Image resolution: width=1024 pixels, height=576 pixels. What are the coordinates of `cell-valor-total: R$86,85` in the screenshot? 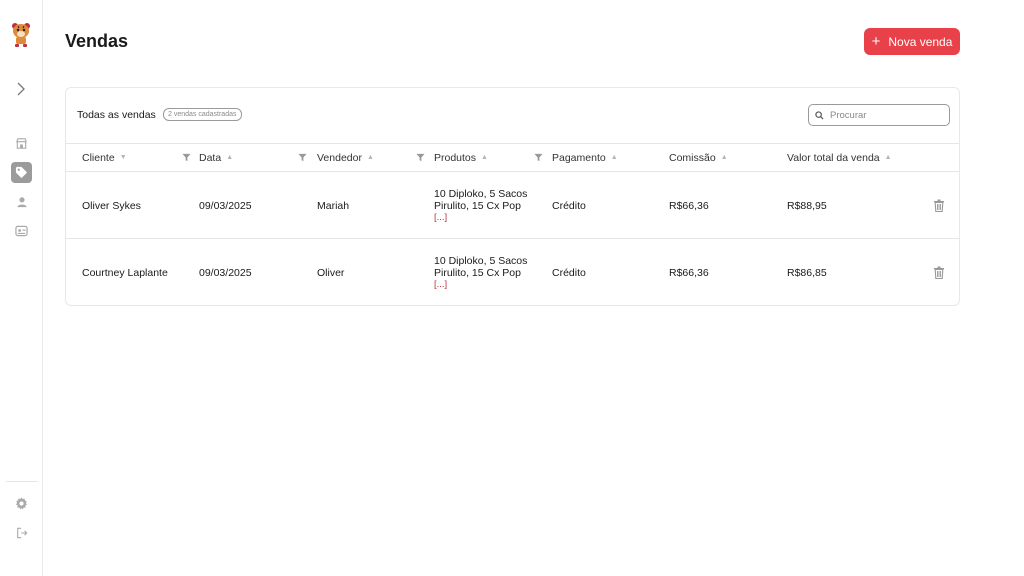 It's located at (807, 272).